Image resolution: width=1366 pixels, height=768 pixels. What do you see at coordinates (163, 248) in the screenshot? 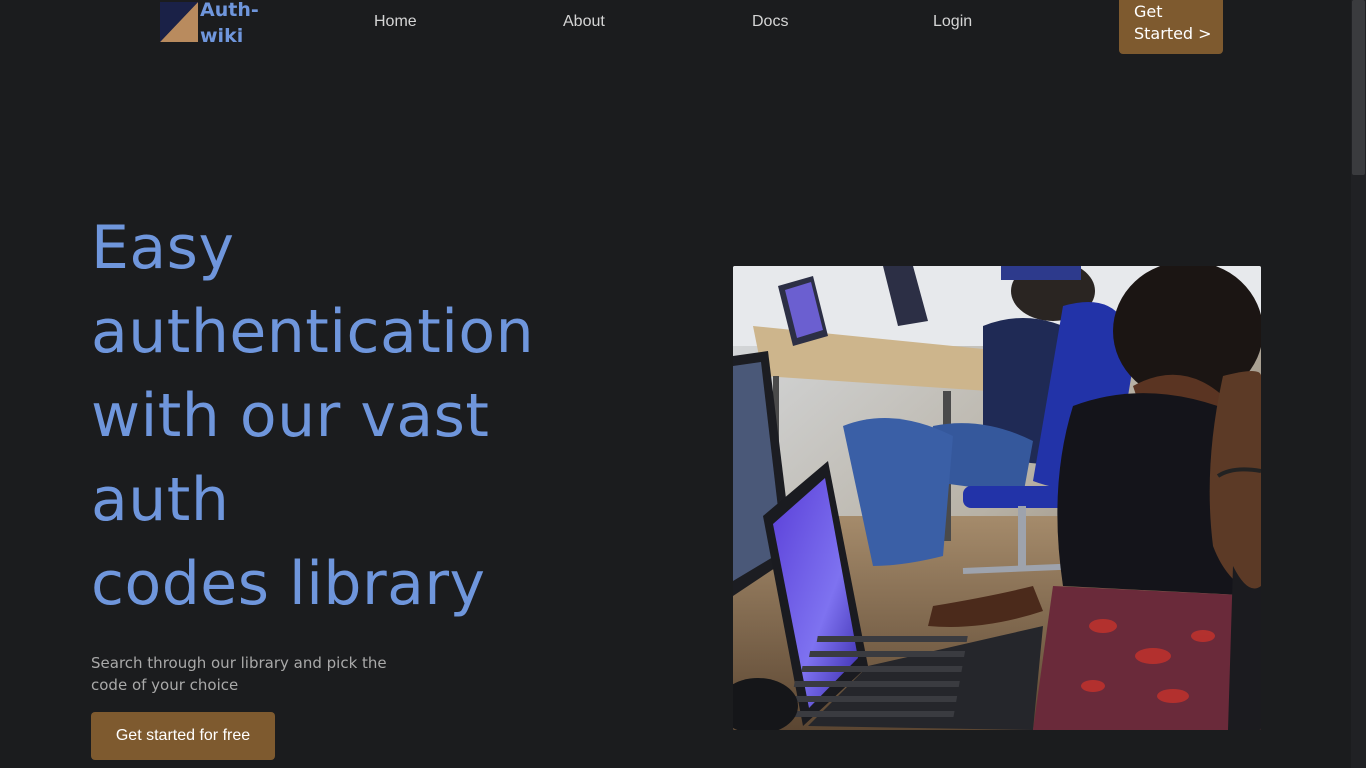
I see `hero-headline-line: Easy` at bounding box center [163, 248].